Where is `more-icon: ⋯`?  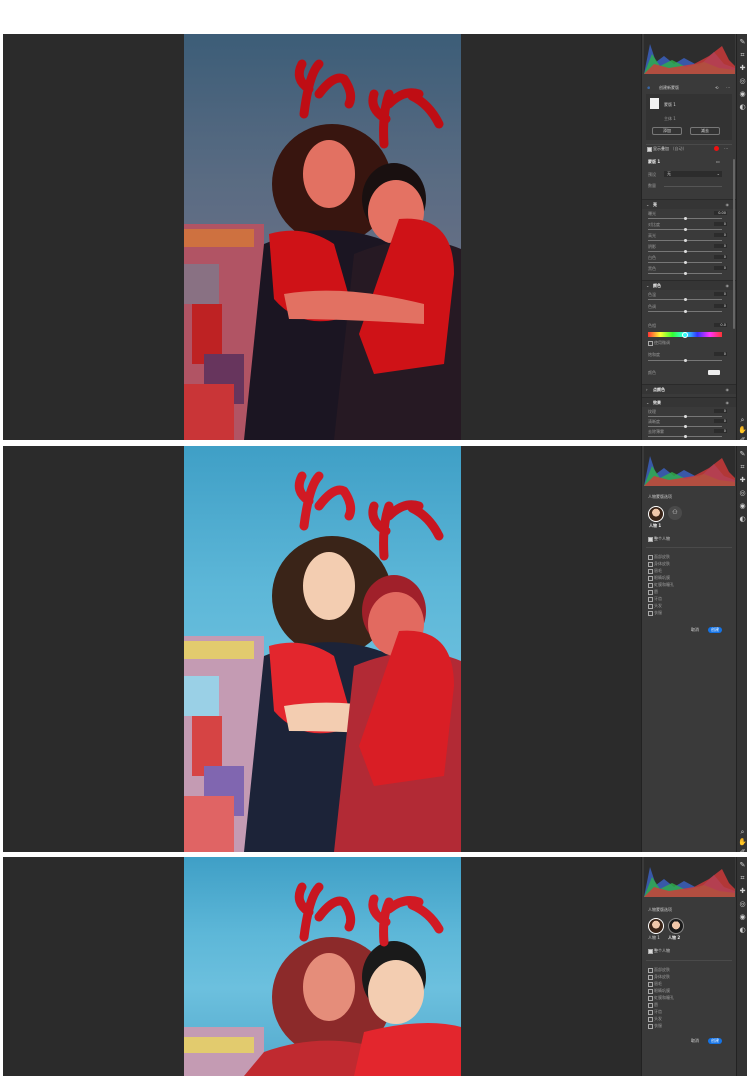
more-icon: ⋯ is located at coordinates (728, 87).